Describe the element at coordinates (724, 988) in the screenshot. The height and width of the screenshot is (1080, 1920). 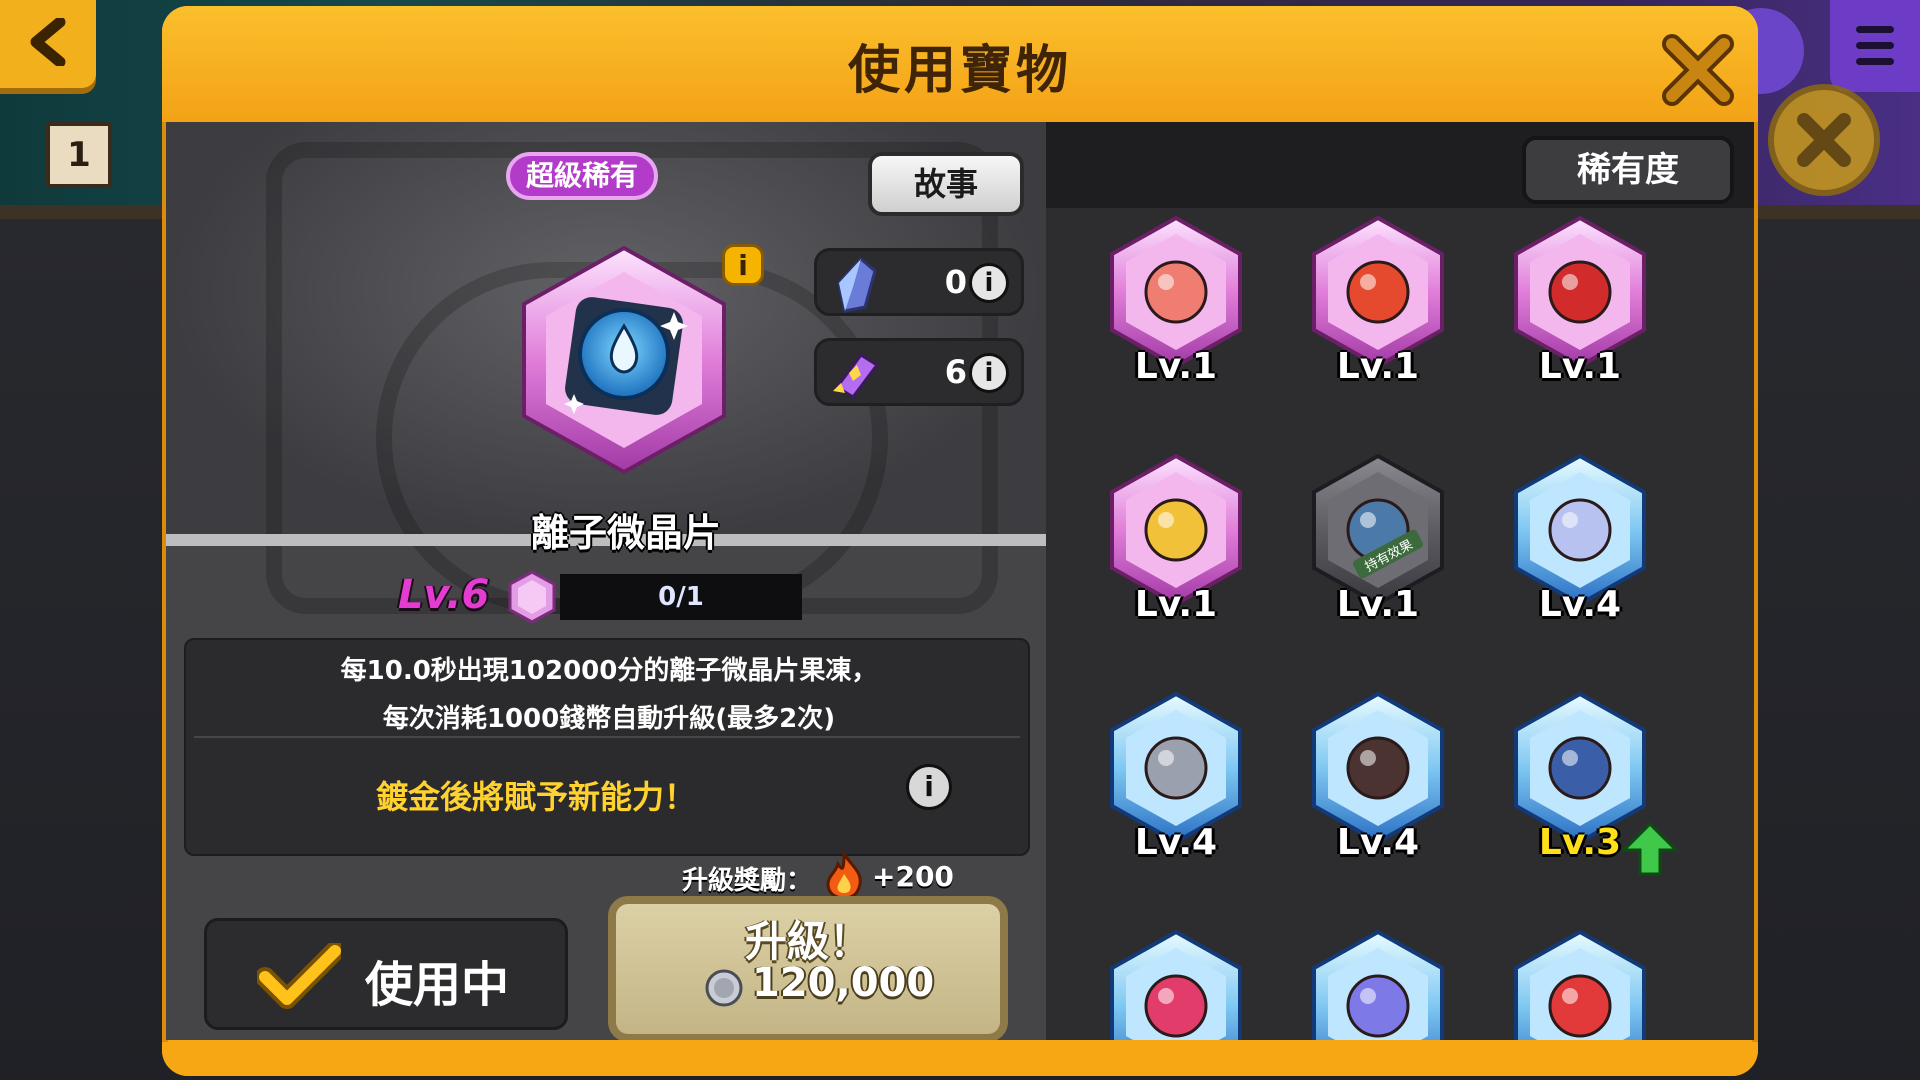
I see `coin-icon` at that location.